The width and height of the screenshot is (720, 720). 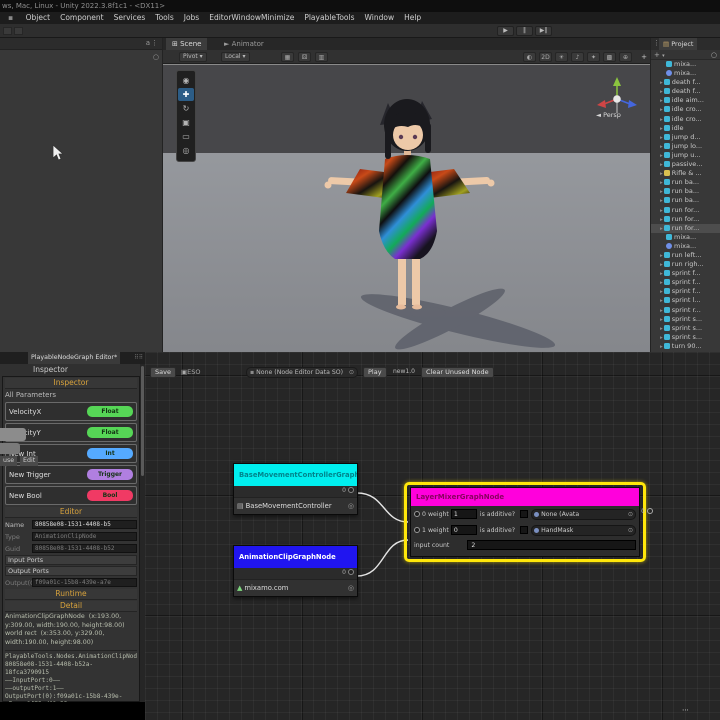 What do you see at coordinates (244, 44) in the screenshot?
I see `tab-animator: ► Animator` at bounding box center [244, 44].